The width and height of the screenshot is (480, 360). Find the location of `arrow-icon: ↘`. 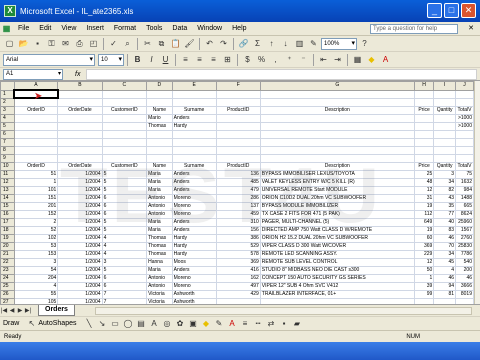

arrow-icon: ↘ is located at coordinates (102, 323).